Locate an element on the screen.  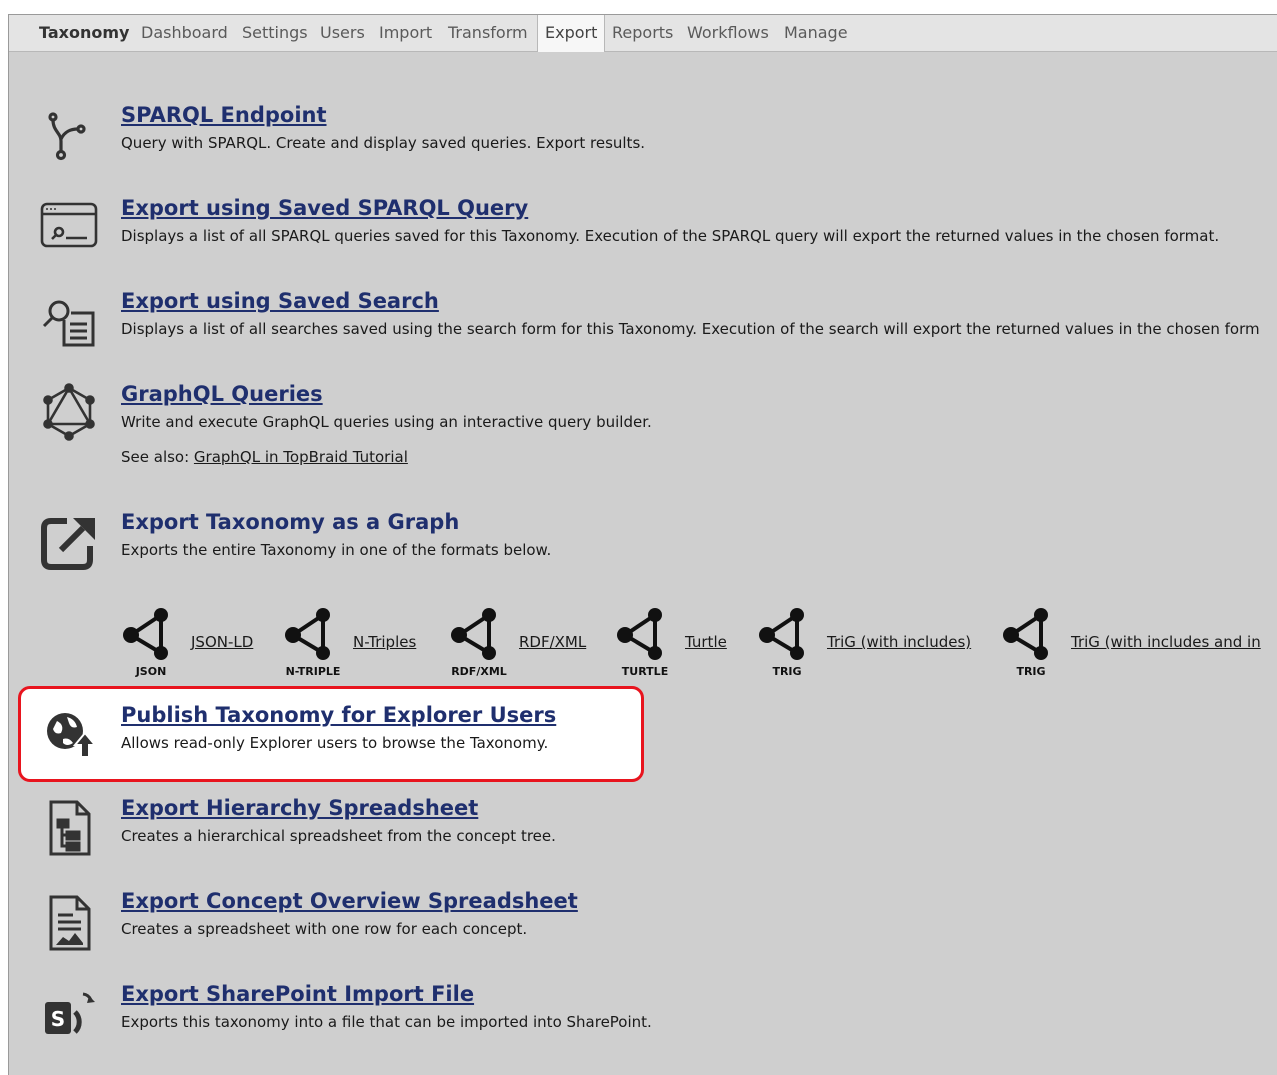
see-also-label: See also: is located at coordinates (157, 457).